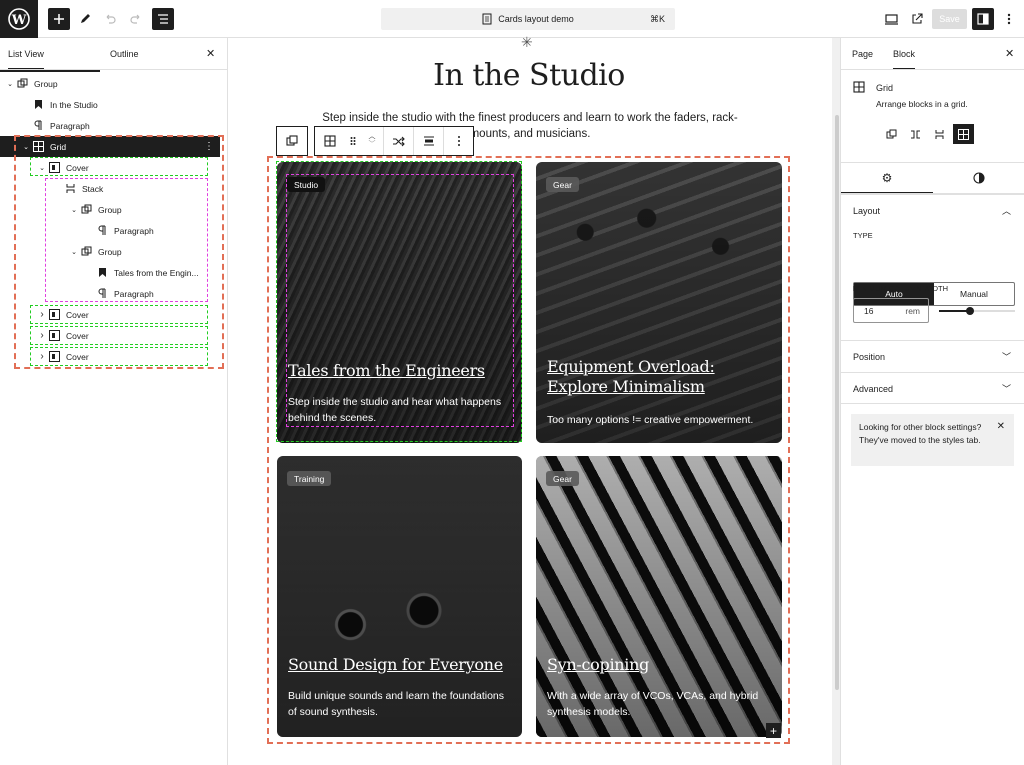 The width and height of the screenshot is (1024, 765). I want to click on tab-page: Page, so click(862, 54).